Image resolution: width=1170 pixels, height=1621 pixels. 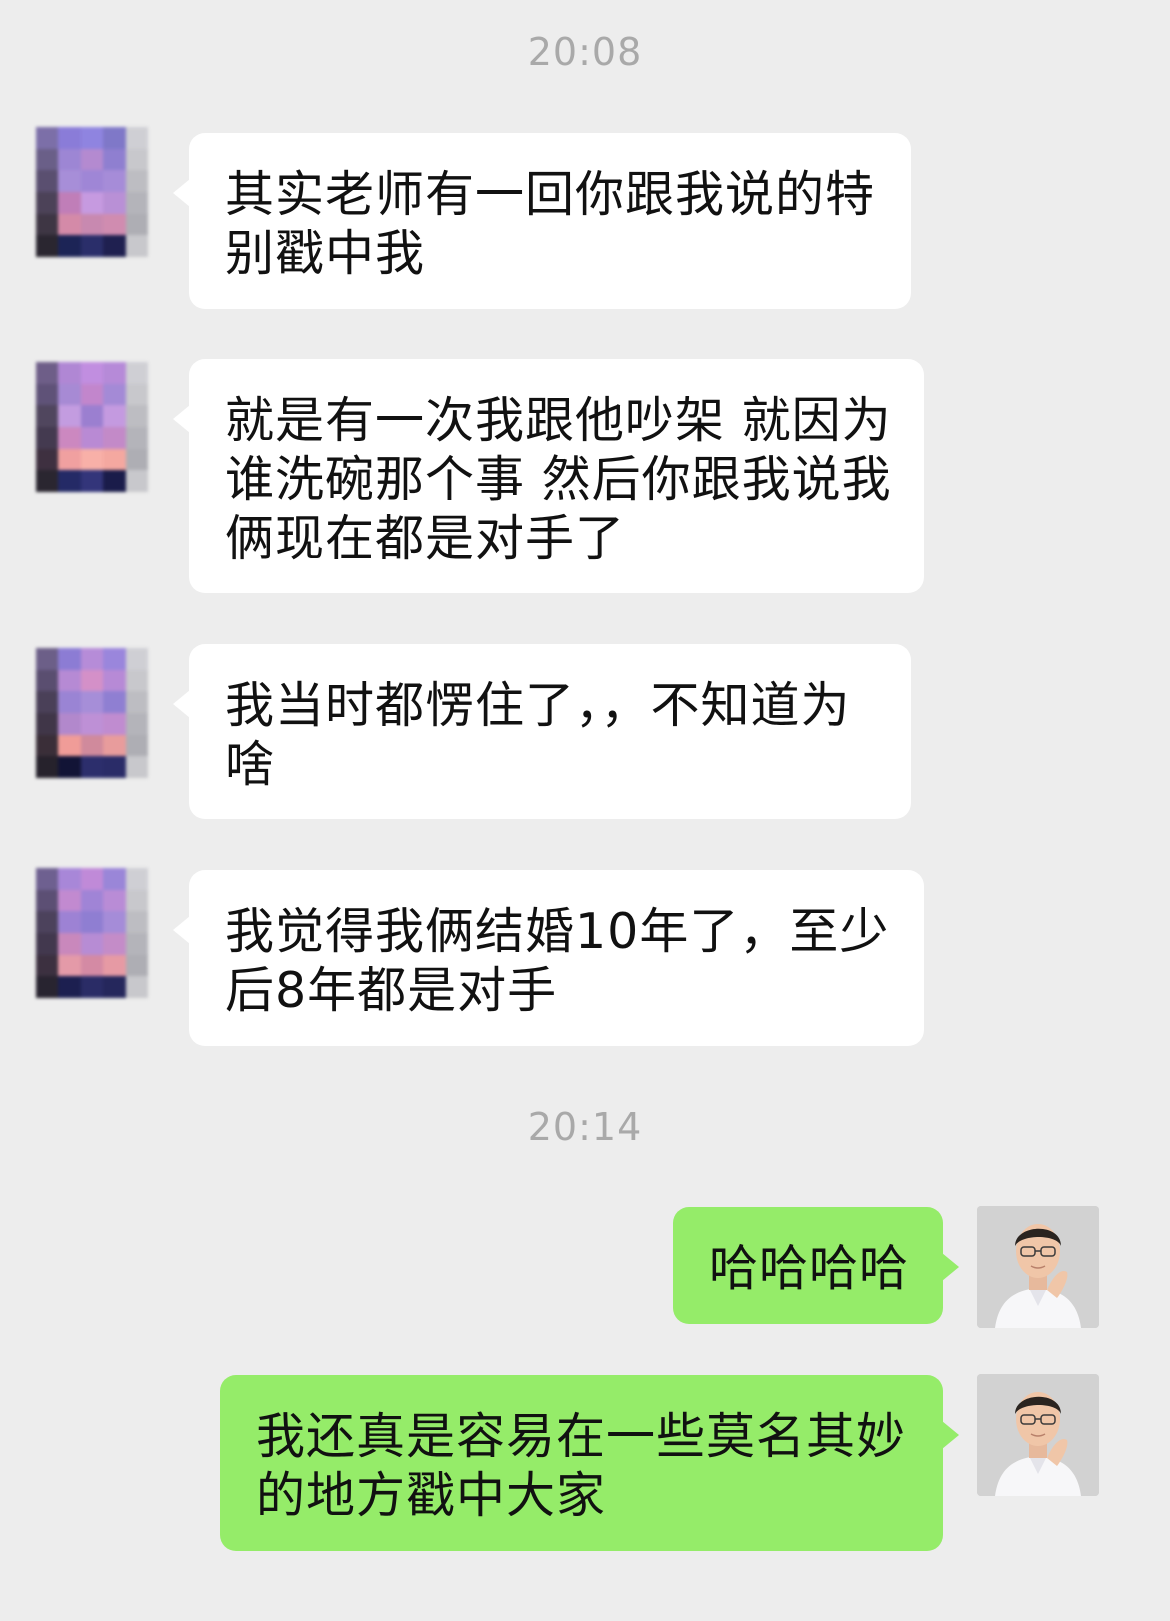 What do you see at coordinates (557, 961) in the screenshot?
I see `message-text: 我觉得我俩结婚10年了，至少后8年都是对手` at bounding box center [557, 961].